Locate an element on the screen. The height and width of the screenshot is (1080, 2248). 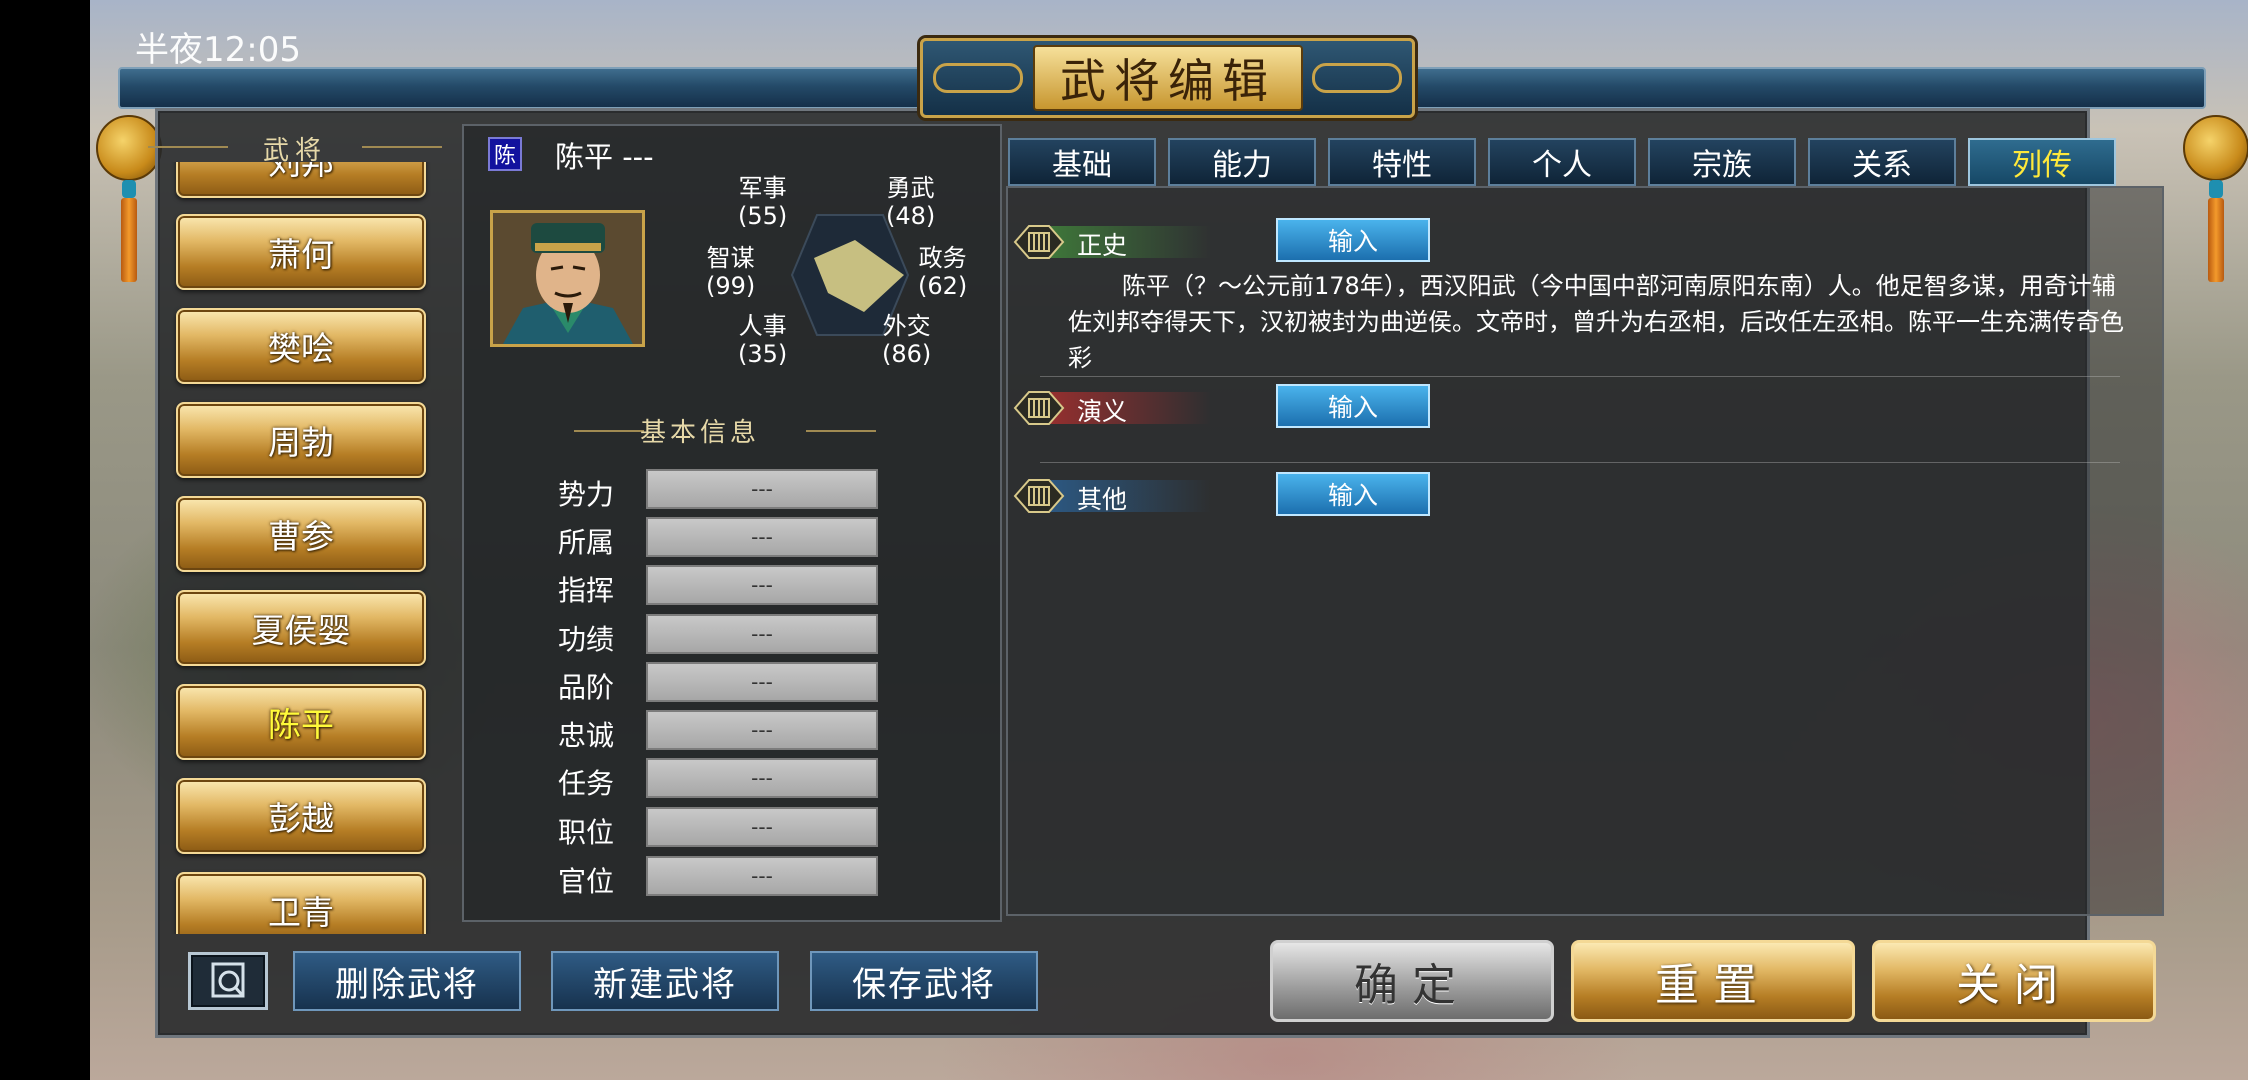
list-item: 樊哙 is located at coordinates (301, 346).